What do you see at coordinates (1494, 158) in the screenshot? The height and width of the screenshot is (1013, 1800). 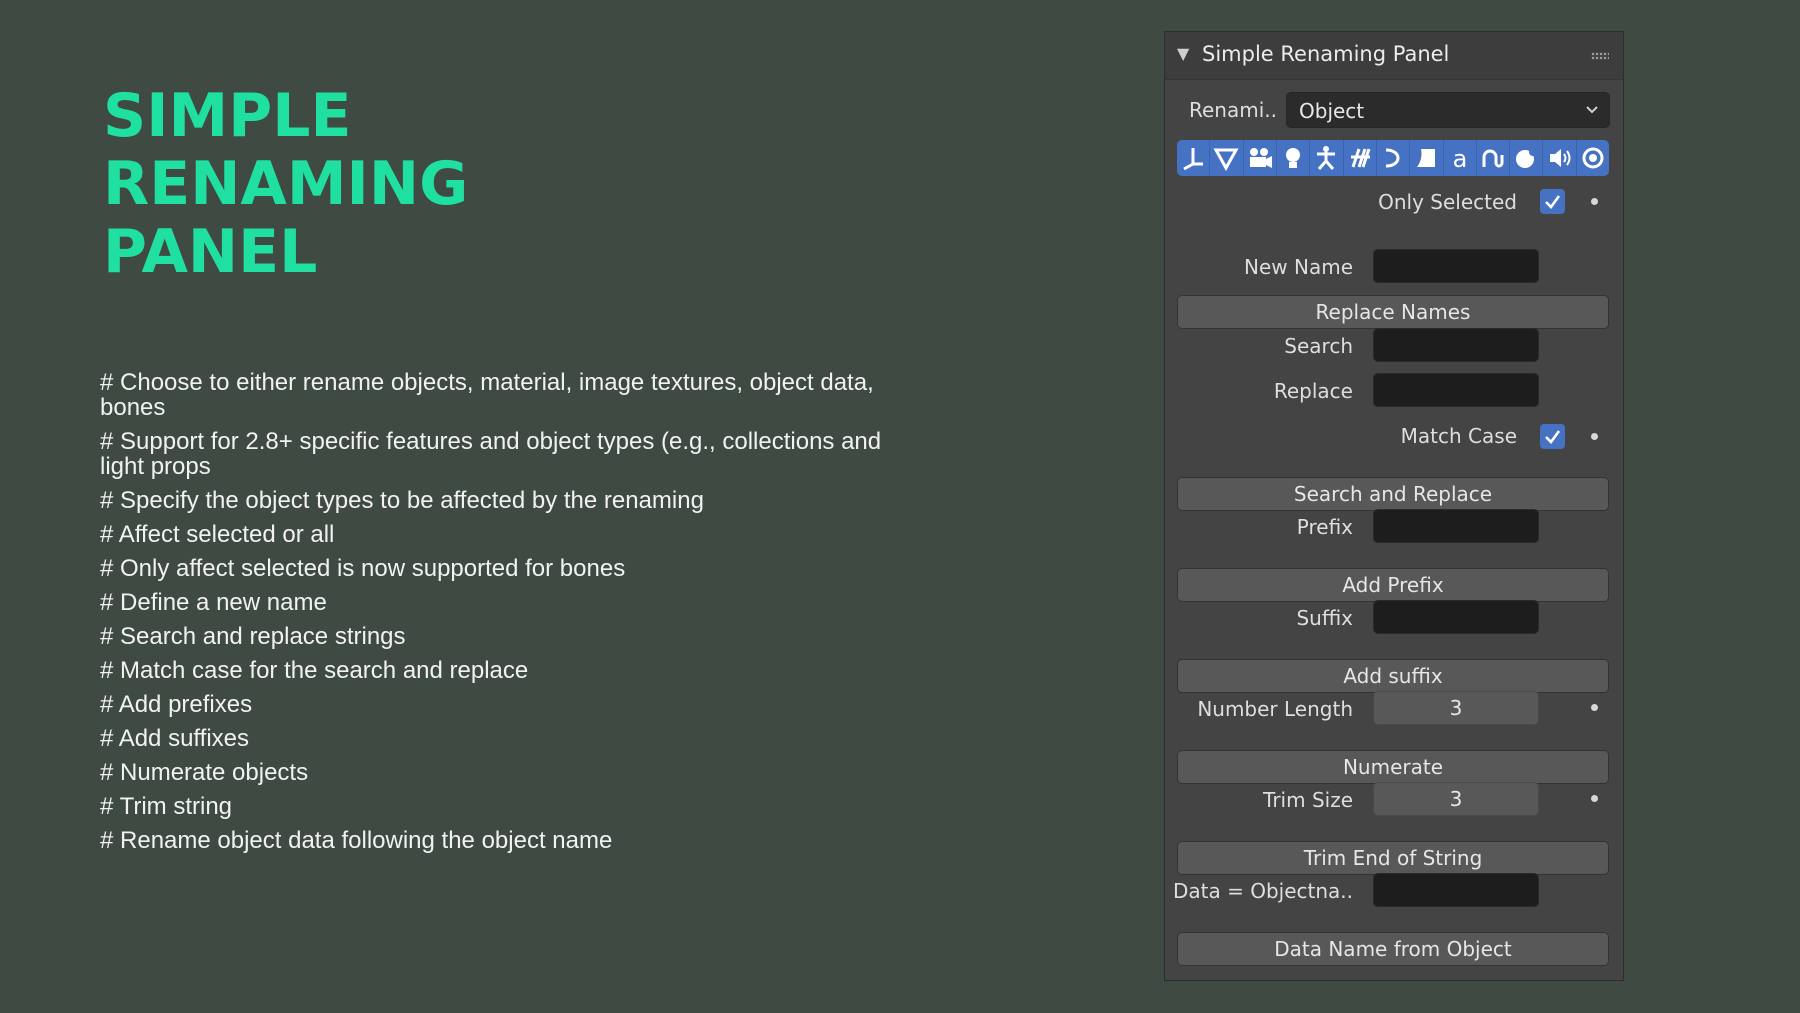 I see `metaball-icon` at bounding box center [1494, 158].